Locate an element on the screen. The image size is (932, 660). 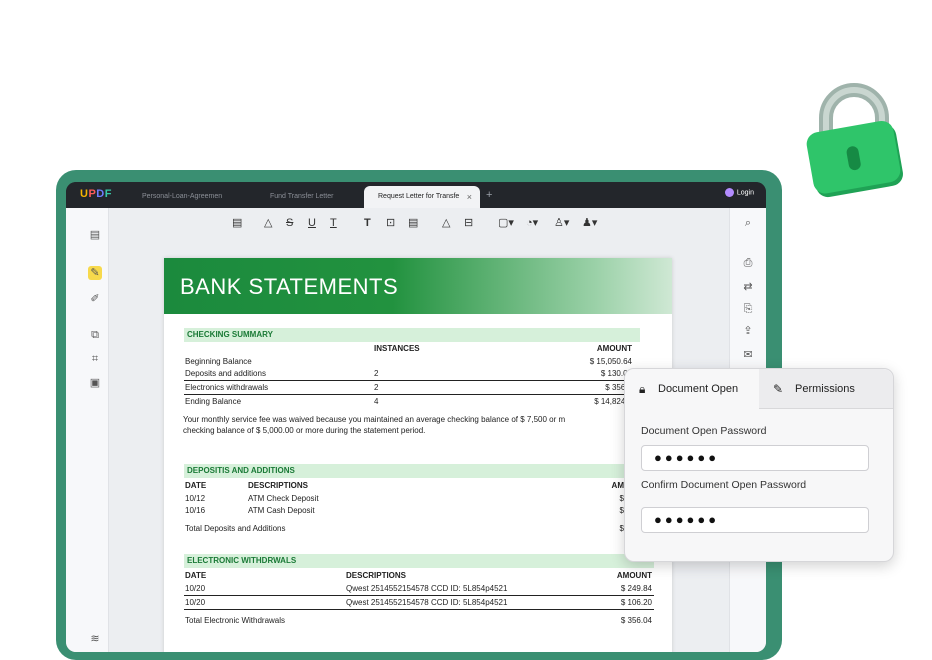
tab-permissions: ✎ Permissions is located at coordinates (826, 389).